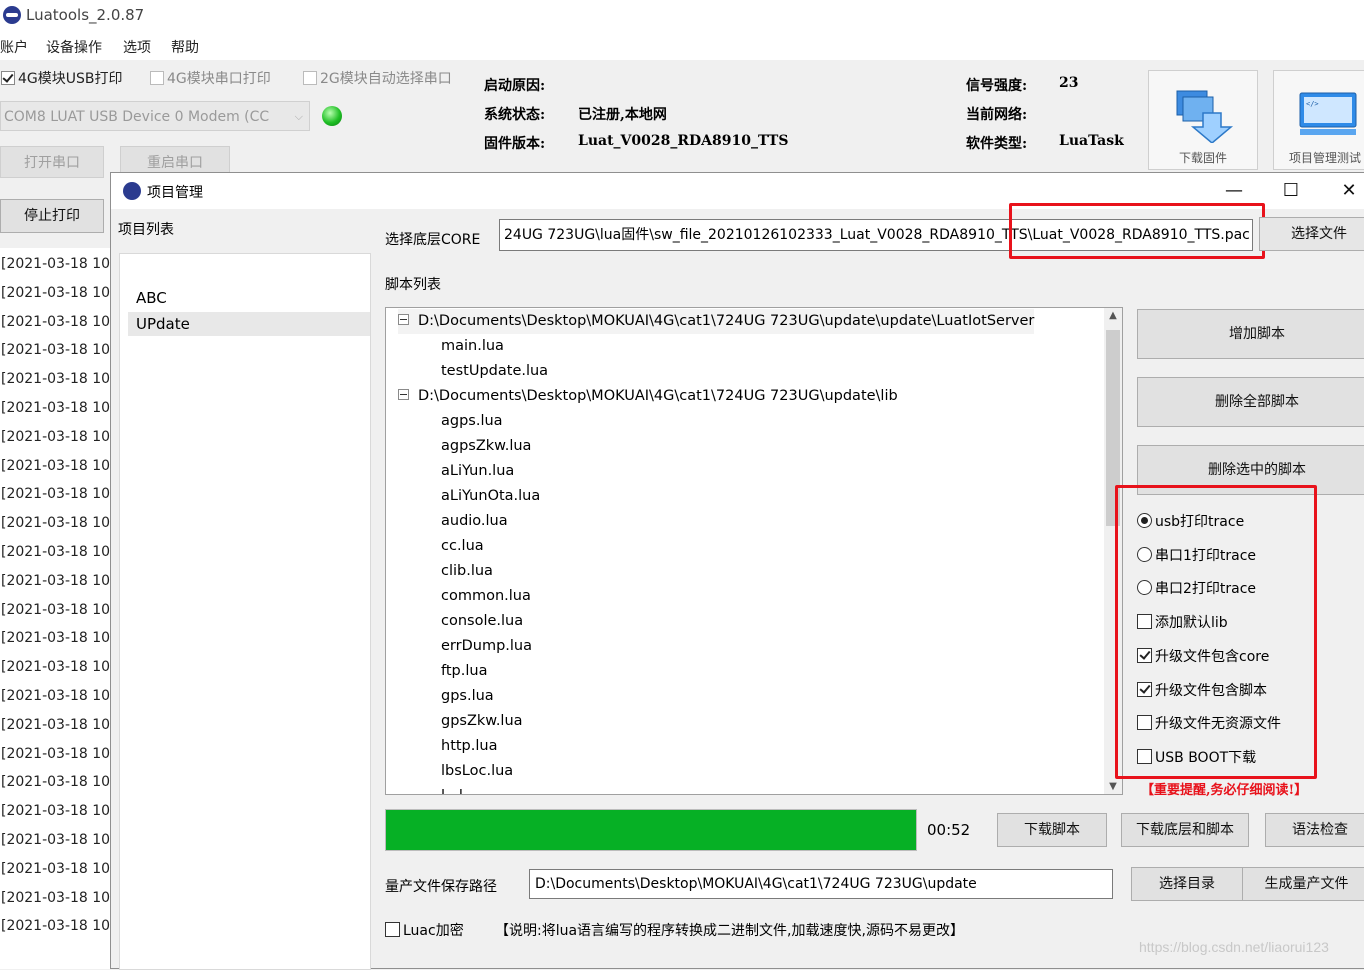 The height and width of the screenshot is (970, 1364). I want to click on tree-file-row: gps.lua, so click(467, 696).